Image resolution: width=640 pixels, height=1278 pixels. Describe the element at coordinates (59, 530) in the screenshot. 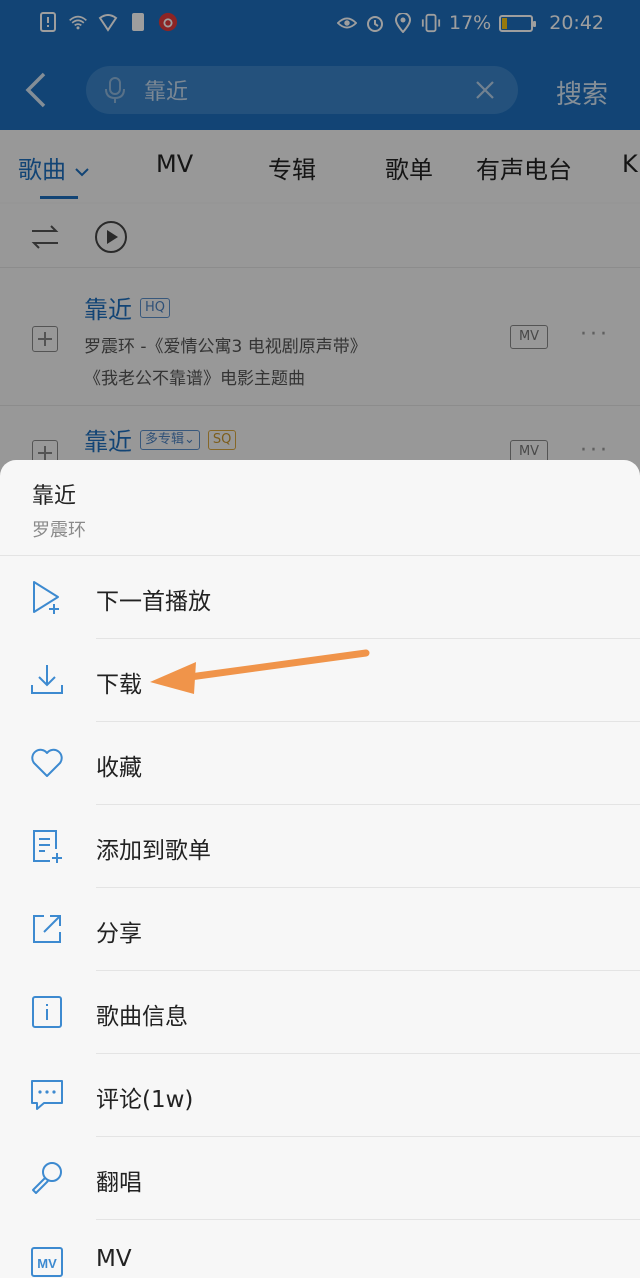

I see `sheet-artist: 罗震环` at that location.